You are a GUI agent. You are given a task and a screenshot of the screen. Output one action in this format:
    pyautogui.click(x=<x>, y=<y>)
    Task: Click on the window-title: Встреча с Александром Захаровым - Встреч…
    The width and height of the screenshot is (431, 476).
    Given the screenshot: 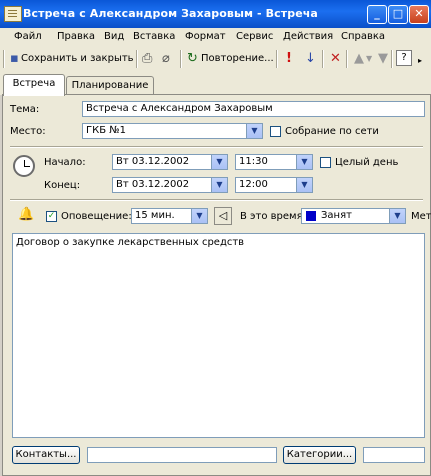 What is the action you would take?
    pyautogui.click(x=170, y=13)
    